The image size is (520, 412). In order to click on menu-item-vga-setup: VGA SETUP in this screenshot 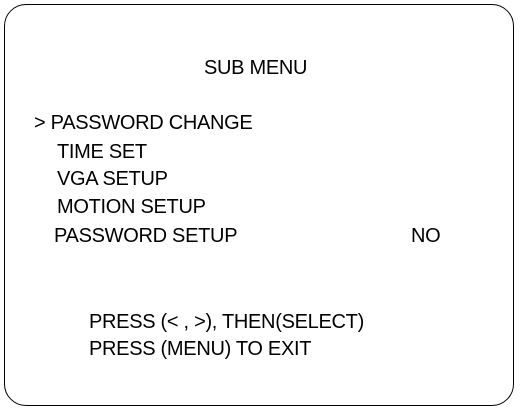, I will do `click(112, 179)`.